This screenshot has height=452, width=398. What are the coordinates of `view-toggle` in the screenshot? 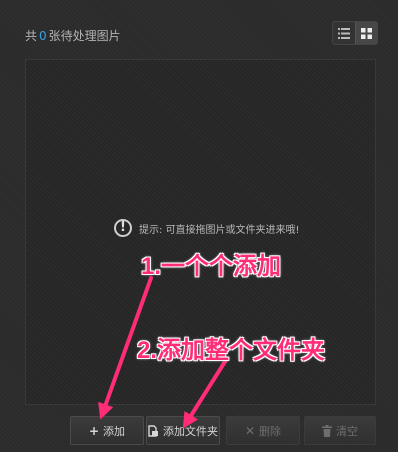 It's located at (355, 33).